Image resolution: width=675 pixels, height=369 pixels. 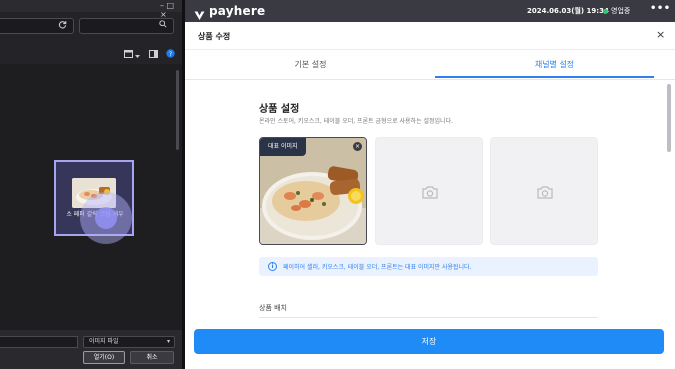 I want to click on close-icon: ×, so click(x=660, y=34).